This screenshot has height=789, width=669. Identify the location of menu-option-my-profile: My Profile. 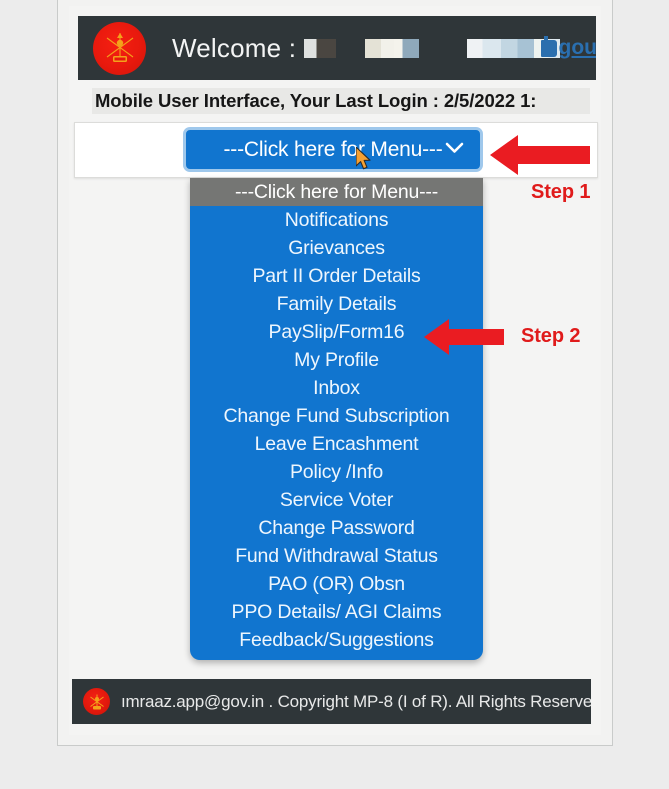
(336, 360).